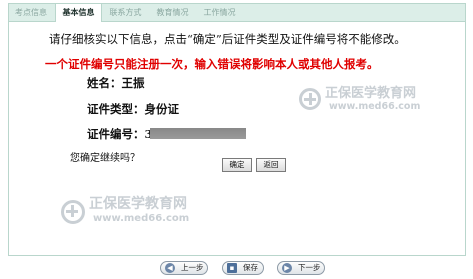  Describe the element at coordinates (31, 12) in the screenshot. I see `tab-exam-site: 考点信息` at that location.